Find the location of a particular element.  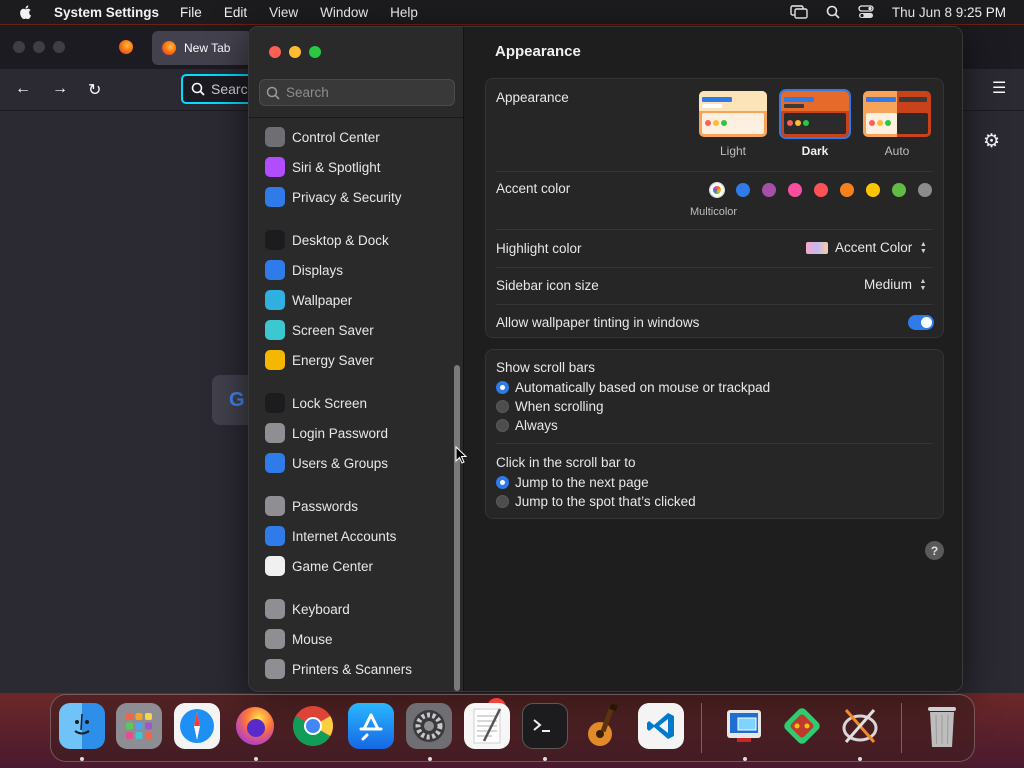

scroll-bars-option-always: Always is located at coordinates (527, 425).